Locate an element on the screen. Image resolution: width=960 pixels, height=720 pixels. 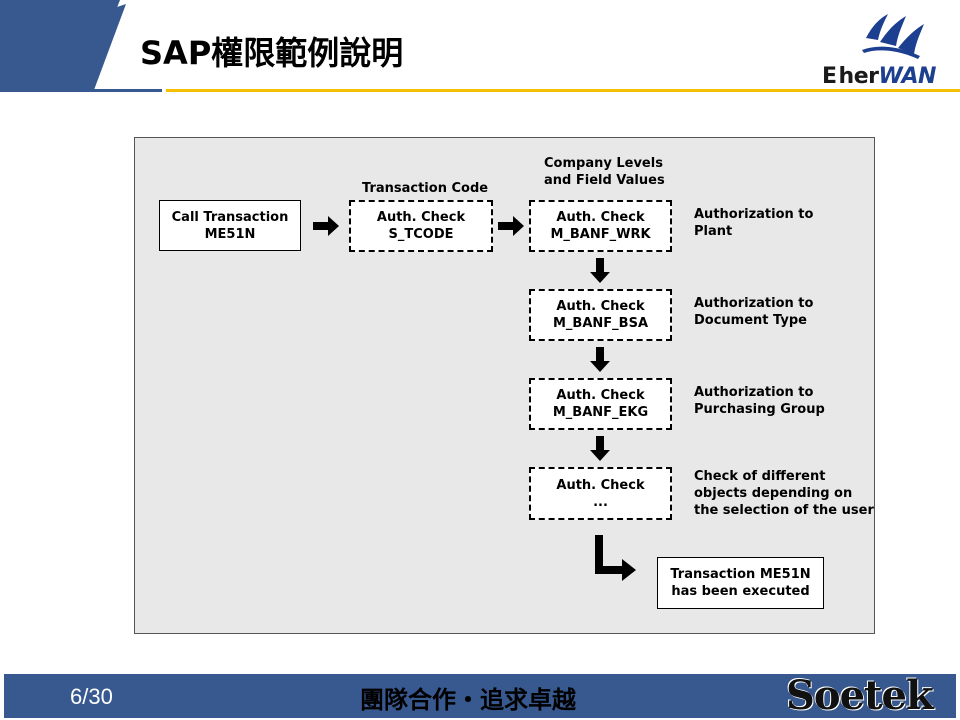
company-levels-label: Company Levels and Field Values is located at coordinates (604, 172).